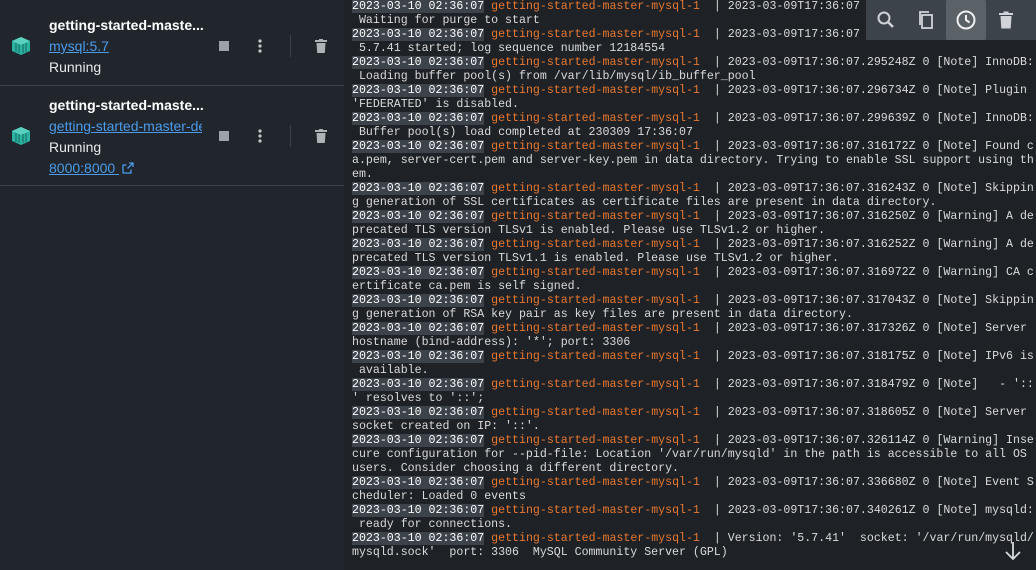  I want to click on log-line: hostname (bind-address): '*'; port: 3306, so click(491, 343).